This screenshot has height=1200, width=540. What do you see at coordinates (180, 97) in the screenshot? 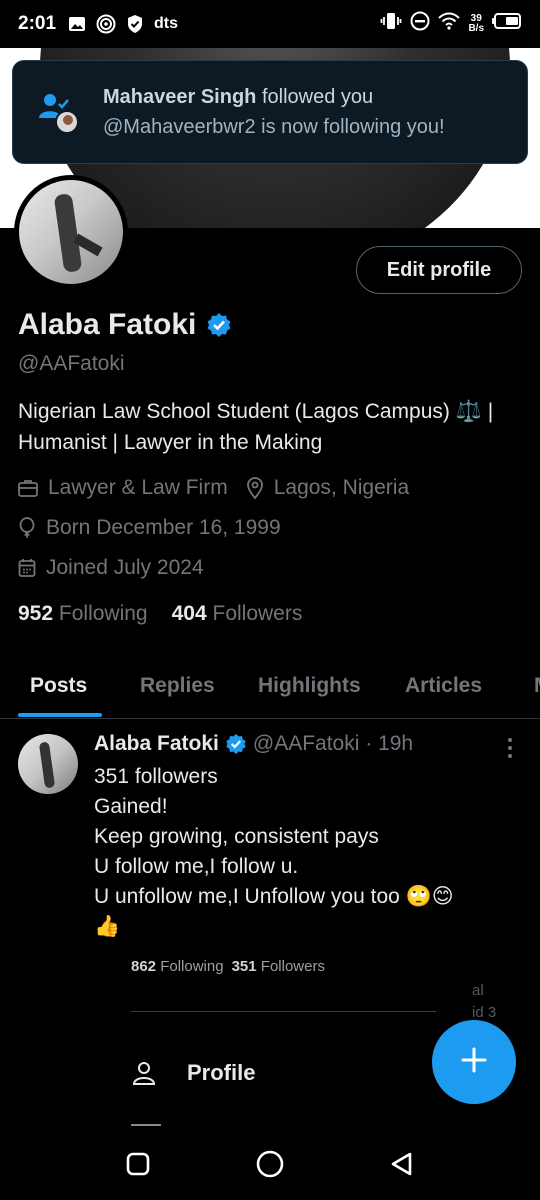
I see `notification-user-name: Mahaveer Singh` at bounding box center [180, 97].